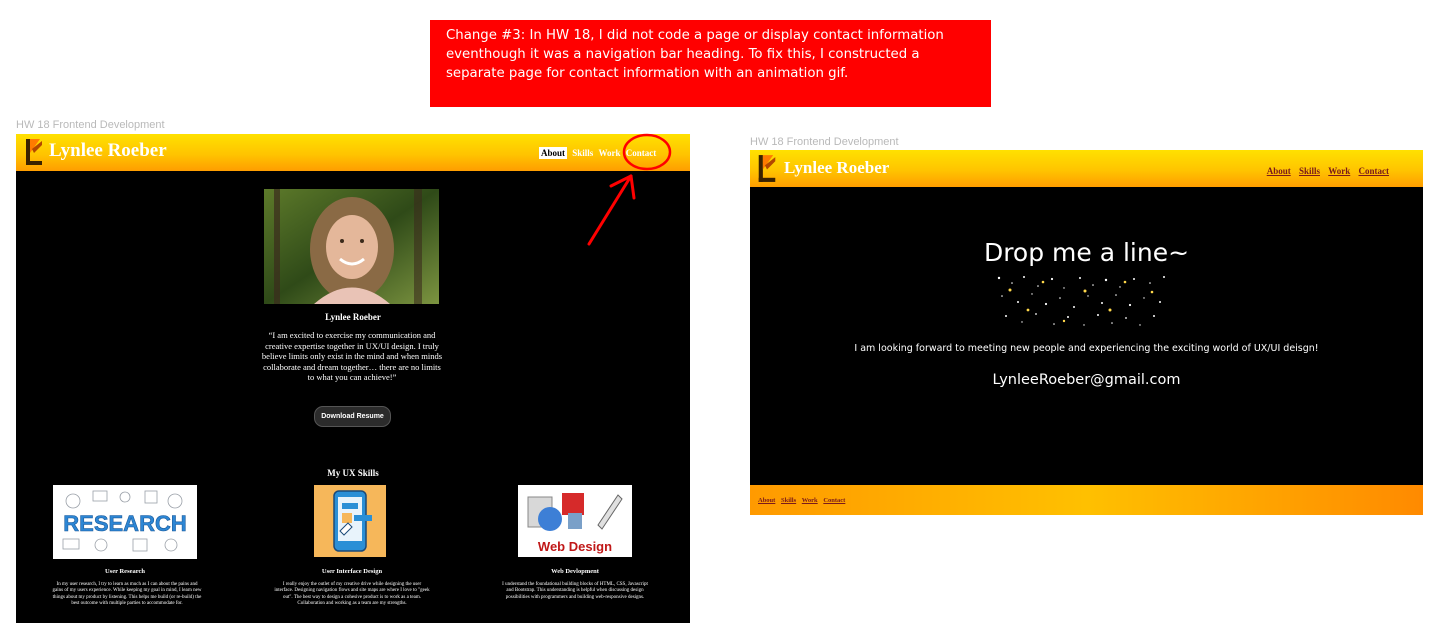 The height and width of the screenshot is (636, 1431). I want to click on research-image: RESEARCH, so click(125, 522).